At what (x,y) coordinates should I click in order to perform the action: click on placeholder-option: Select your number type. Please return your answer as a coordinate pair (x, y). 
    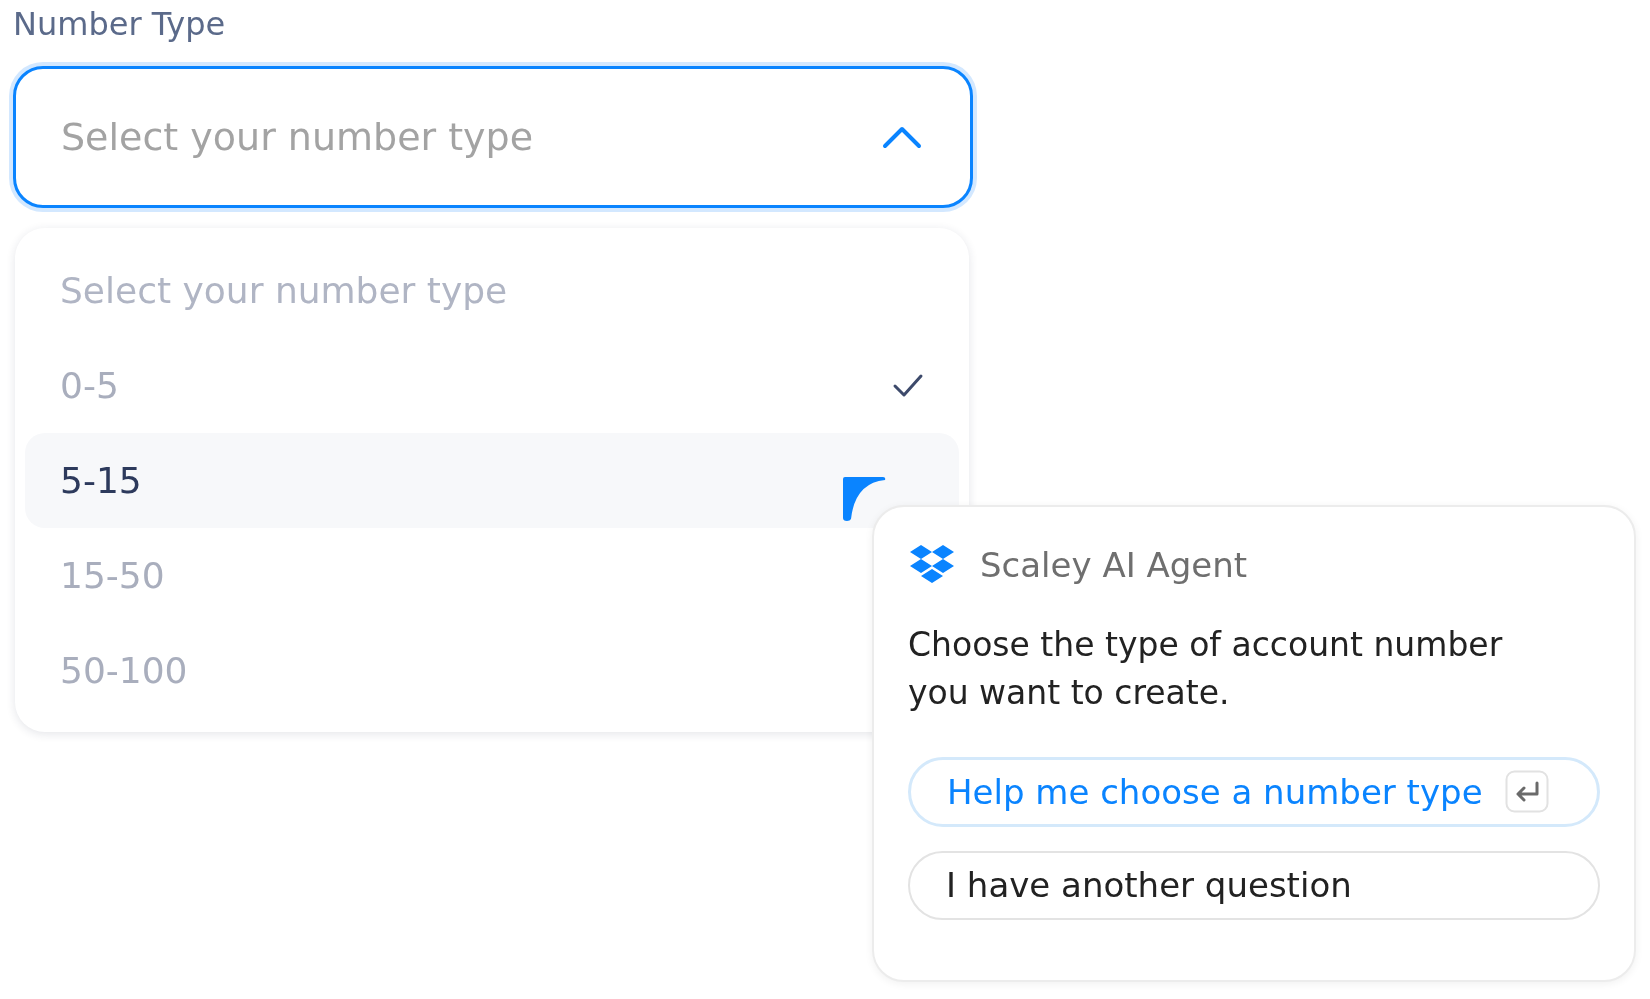
    Looking at the image, I should click on (492, 290).